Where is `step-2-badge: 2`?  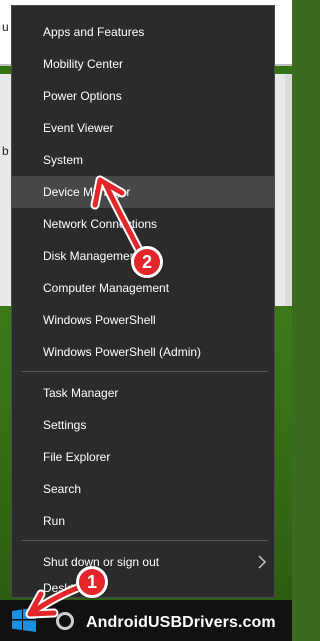 step-2-badge: 2 is located at coordinates (147, 262).